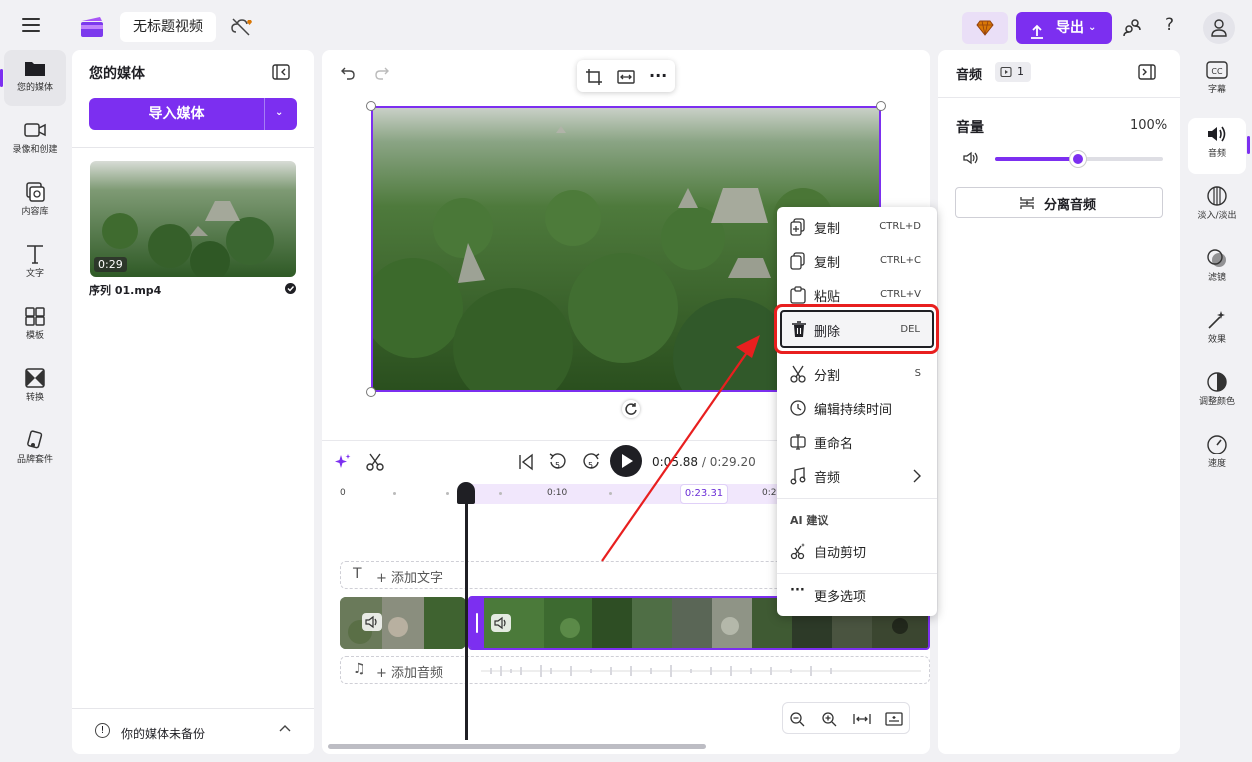  Describe the element at coordinates (1064, 28) in the screenshot. I see `export-button: 导出 ⌄` at that location.